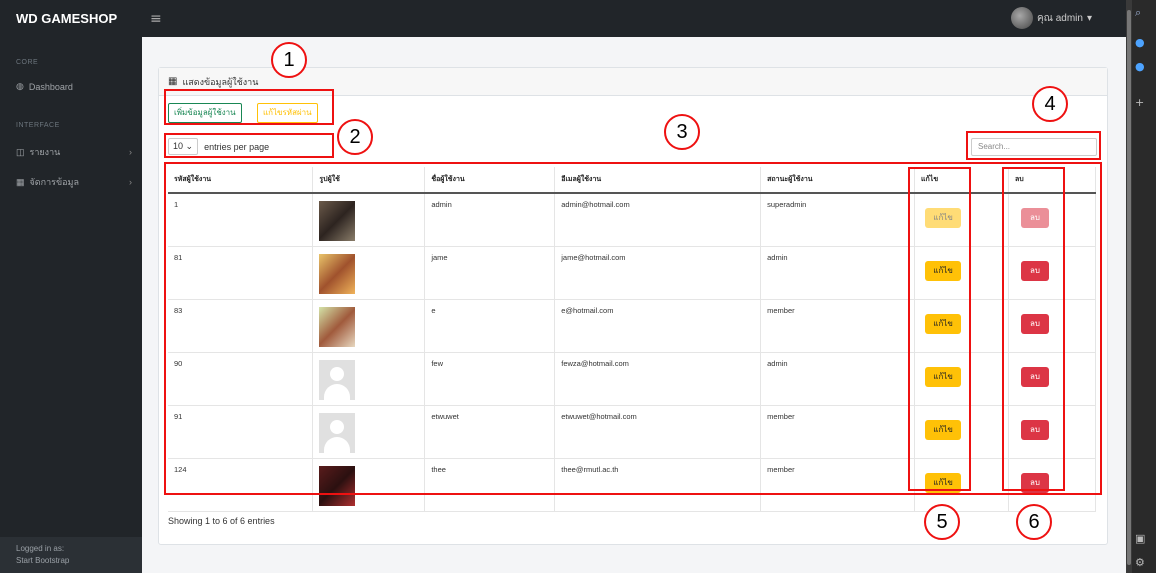 The image size is (1156, 573). I want to click on cell-email: fewza@hotmail.com, so click(658, 379).